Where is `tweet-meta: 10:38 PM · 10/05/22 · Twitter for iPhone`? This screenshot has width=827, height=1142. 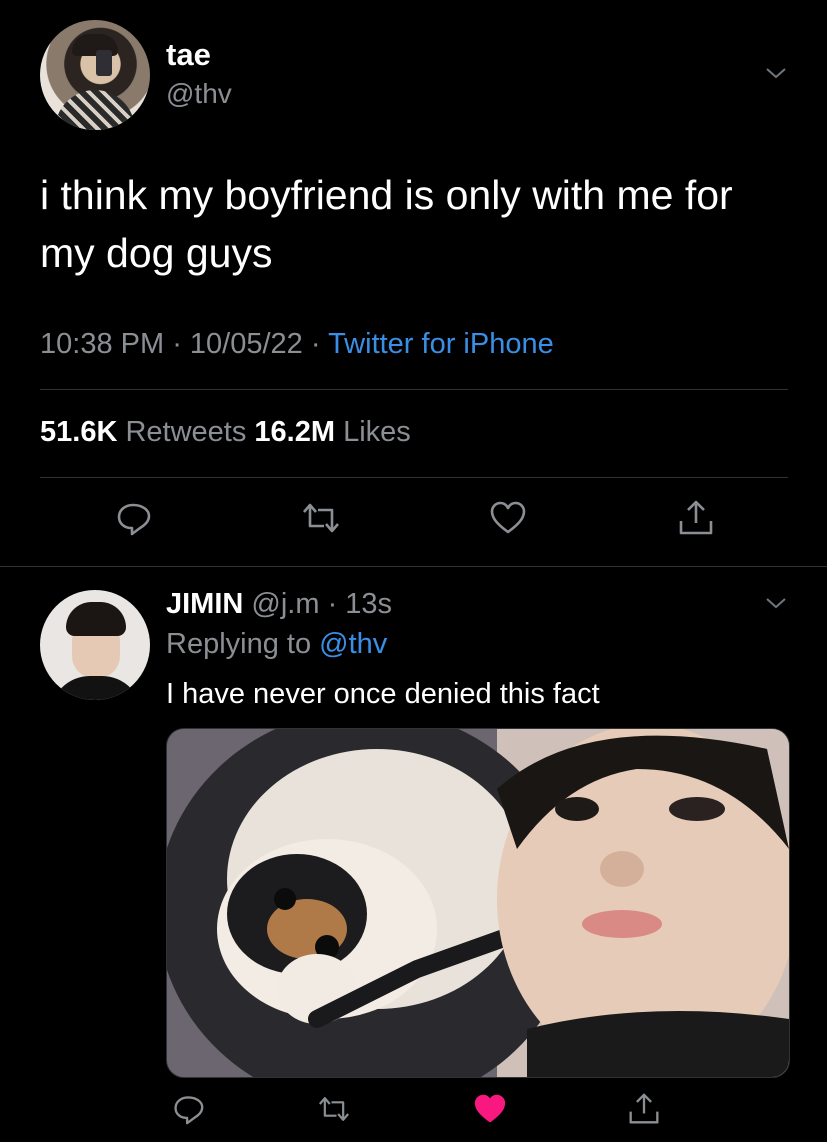
tweet-meta: 10:38 PM · 10/05/22 · Twitter for iPhone is located at coordinates (297, 344).